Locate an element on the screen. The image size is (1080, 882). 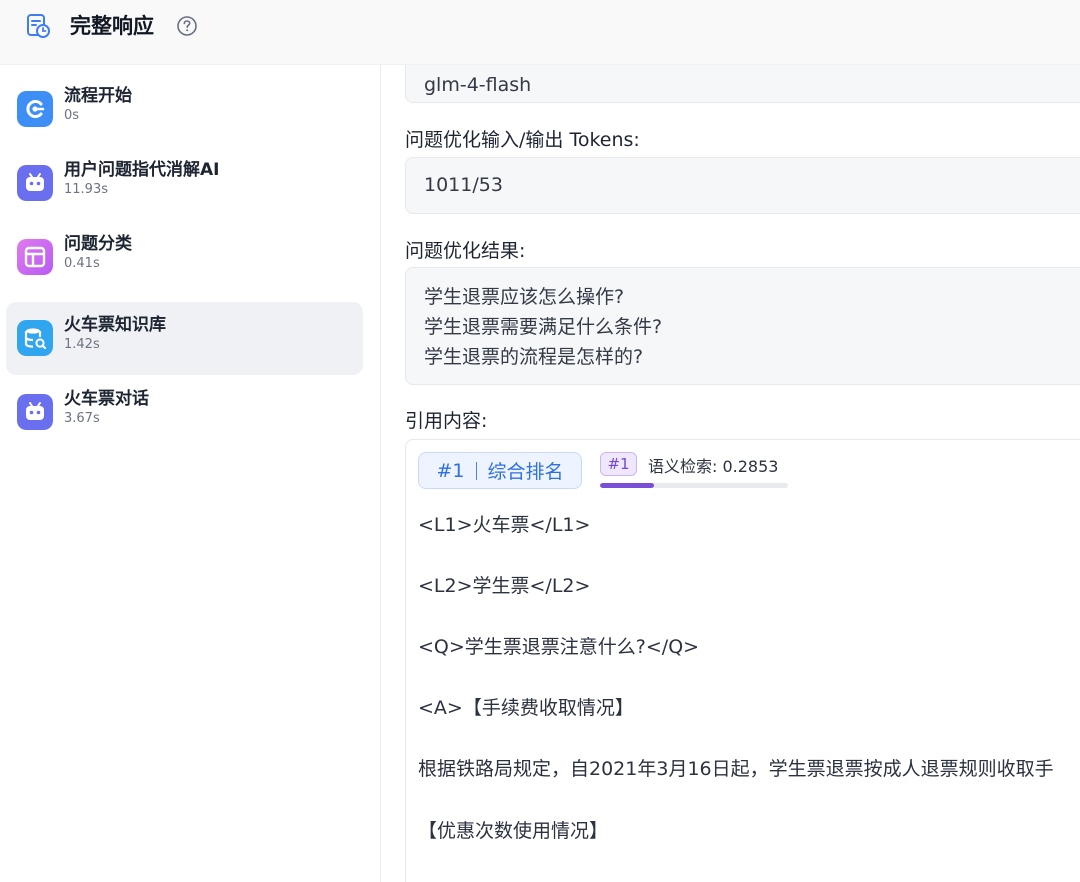
step-item-coref-ai: 用户问题指代消解AI 11.93s is located at coordinates (184, 183).